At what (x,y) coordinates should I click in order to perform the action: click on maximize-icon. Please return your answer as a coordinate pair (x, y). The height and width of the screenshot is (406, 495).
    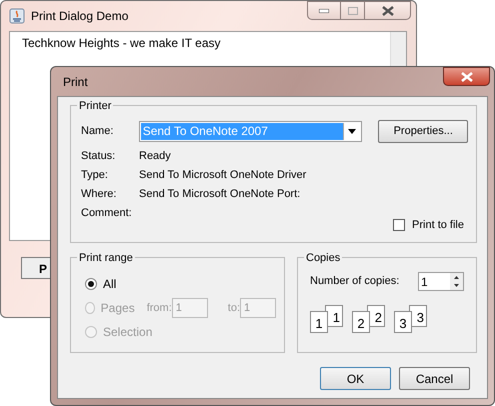
    Looking at the image, I should click on (353, 10).